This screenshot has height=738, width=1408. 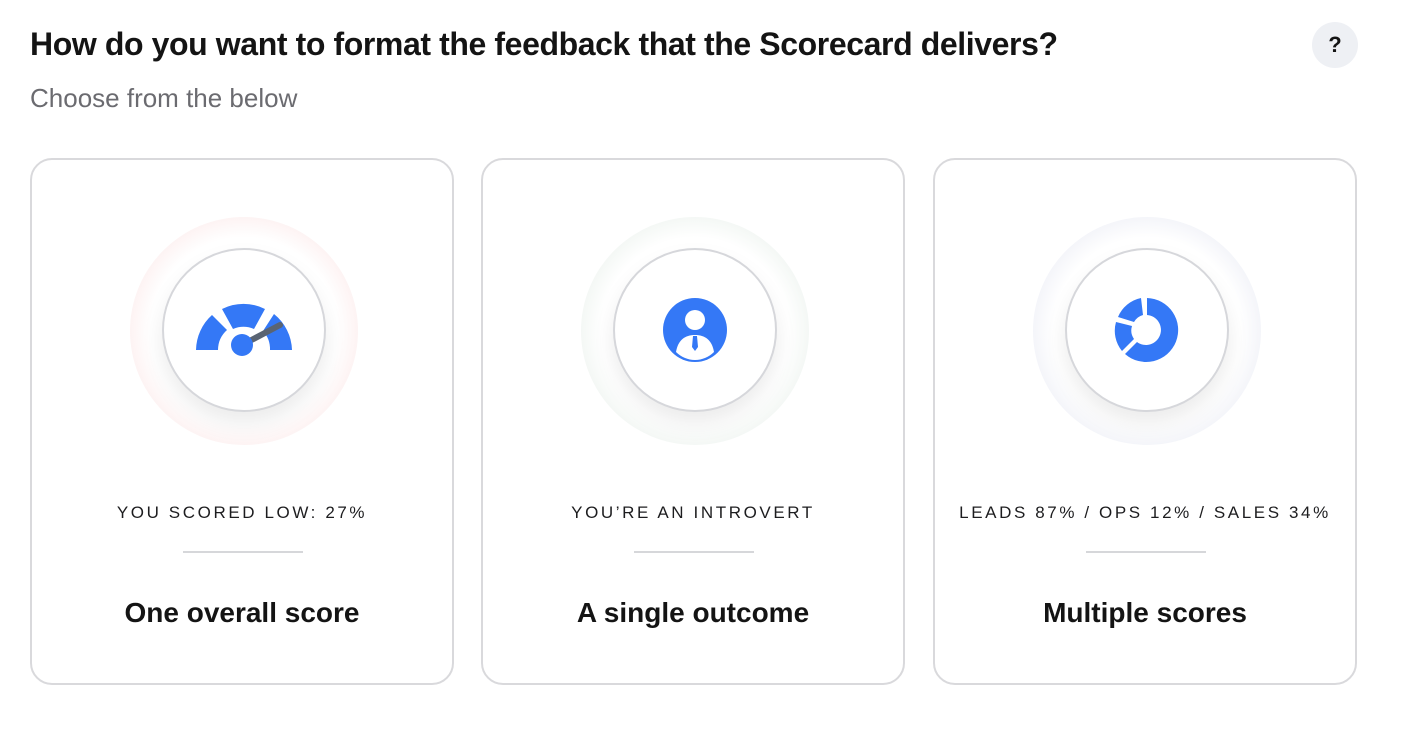 What do you see at coordinates (242, 512) in the screenshot?
I see `option-example-caption: YOU SCORED LOW: 27%` at bounding box center [242, 512].